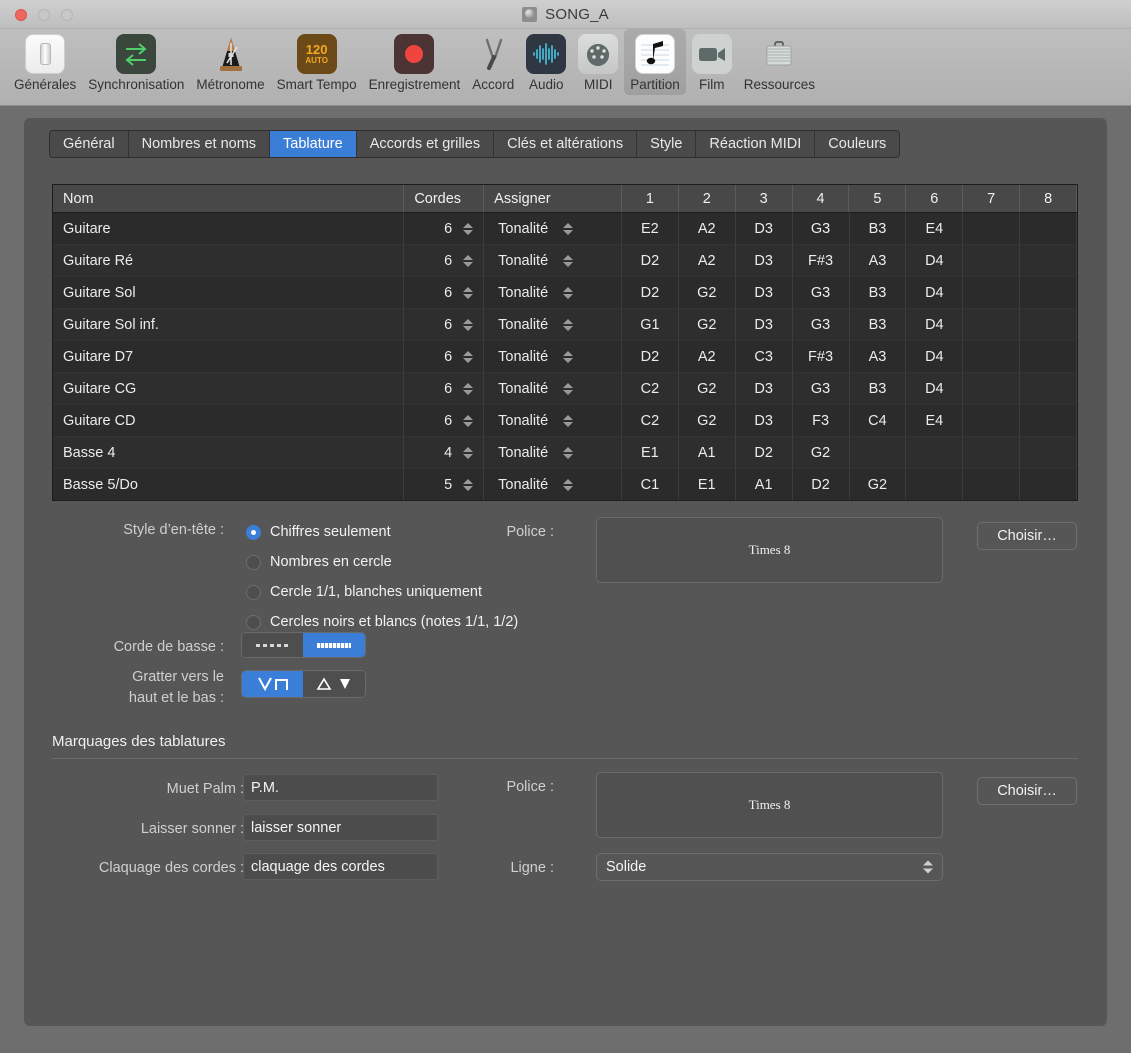 The height and width of the screenshot is (1053, 1131). I want to click on toolbar-item-ressources: Ressources, so click(779, 62).